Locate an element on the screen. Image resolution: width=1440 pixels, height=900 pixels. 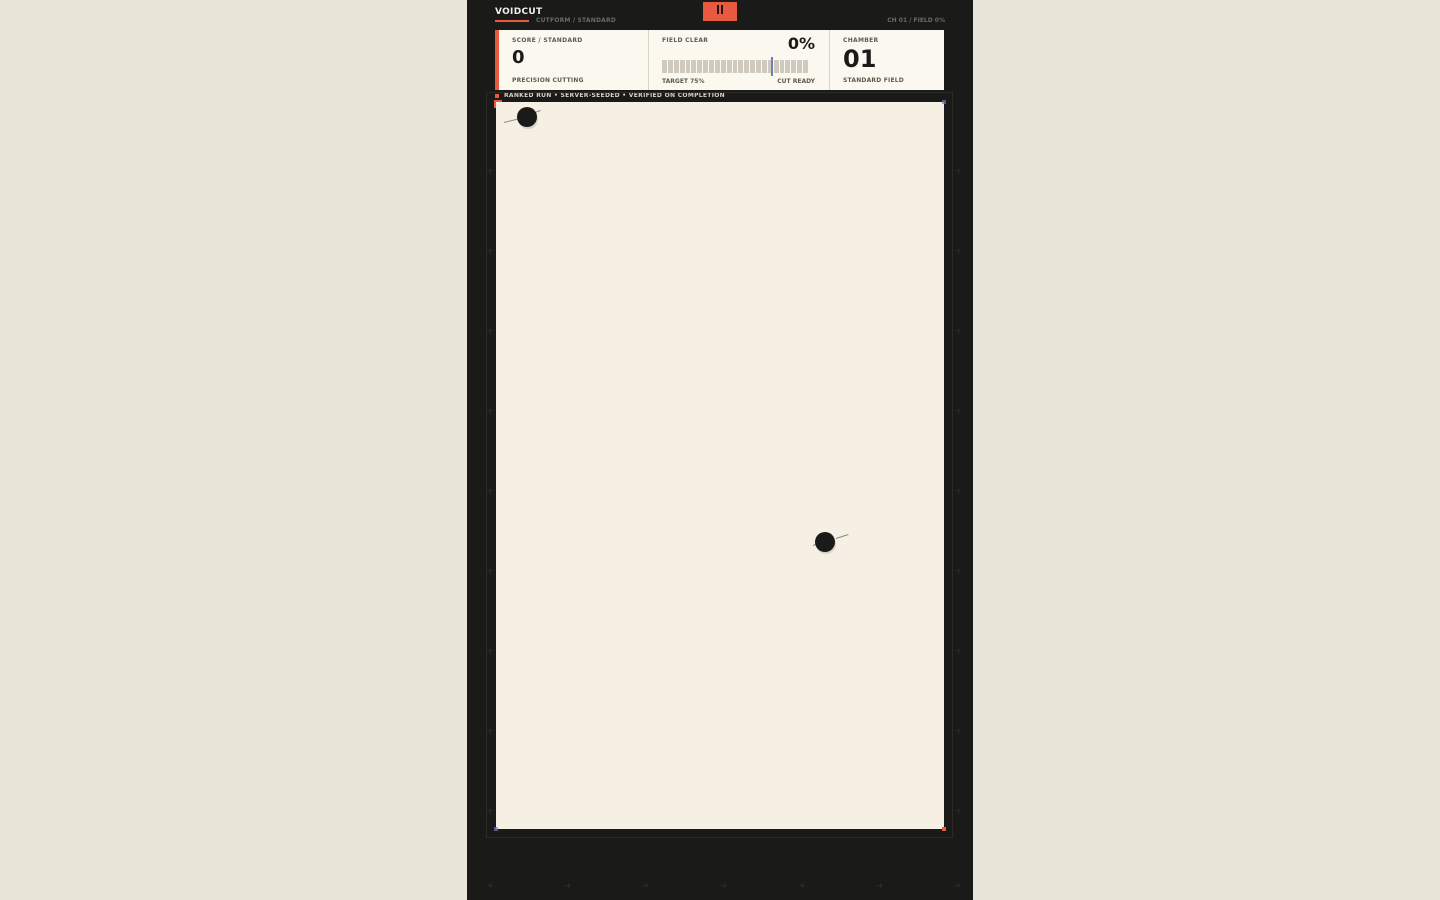
pause-icon is located at coordinates (720, 9).